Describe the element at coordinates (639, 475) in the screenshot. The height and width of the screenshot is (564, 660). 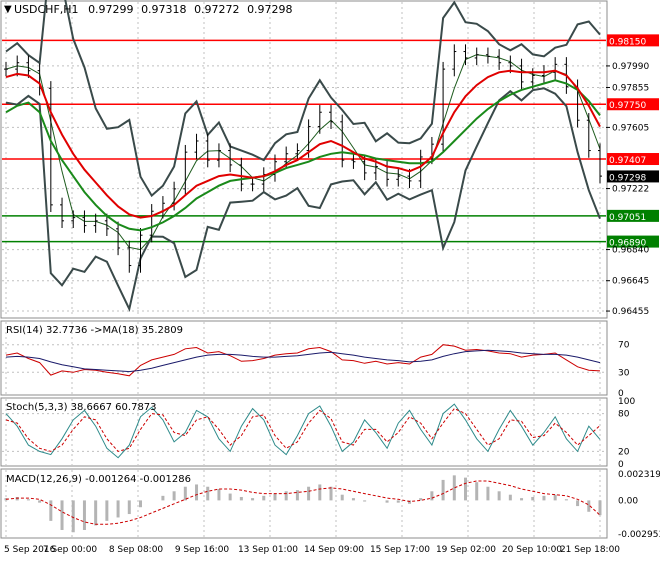
I see `macd-y-tick: 0.002319` at that location.